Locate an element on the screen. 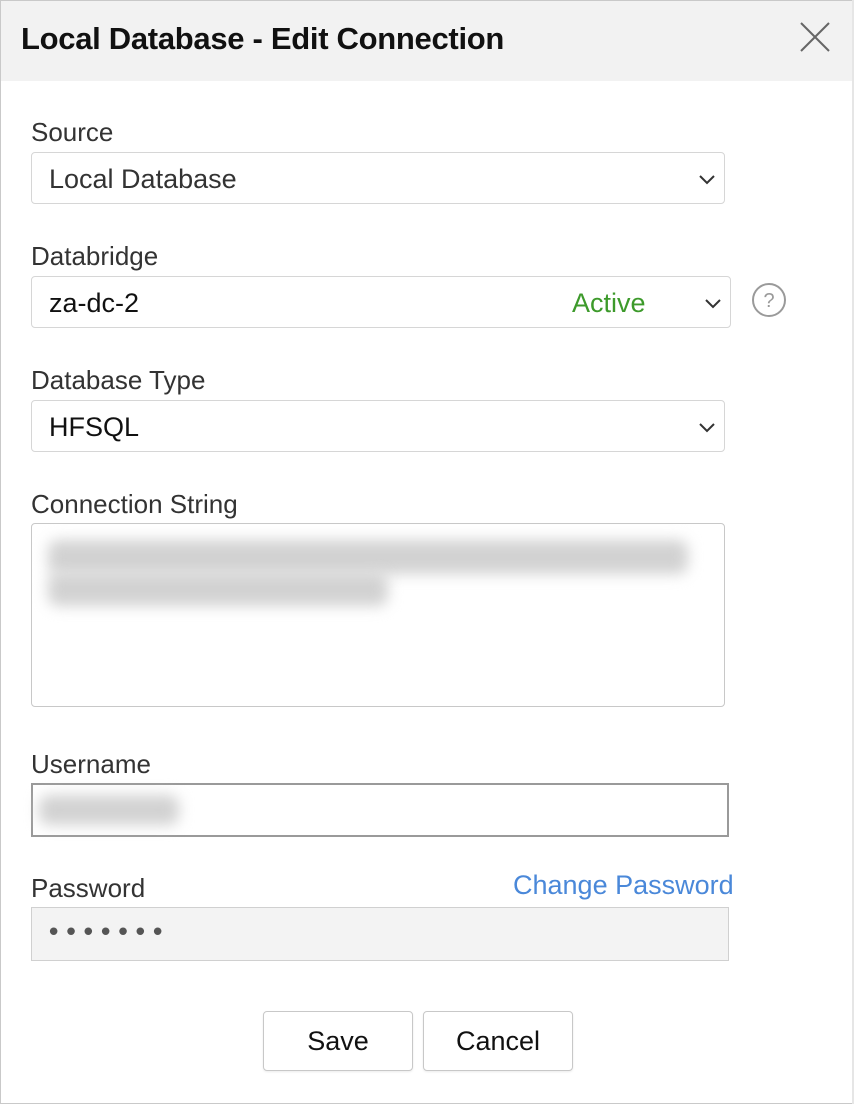  help-icon: ? is located at coordinates (769, 300).